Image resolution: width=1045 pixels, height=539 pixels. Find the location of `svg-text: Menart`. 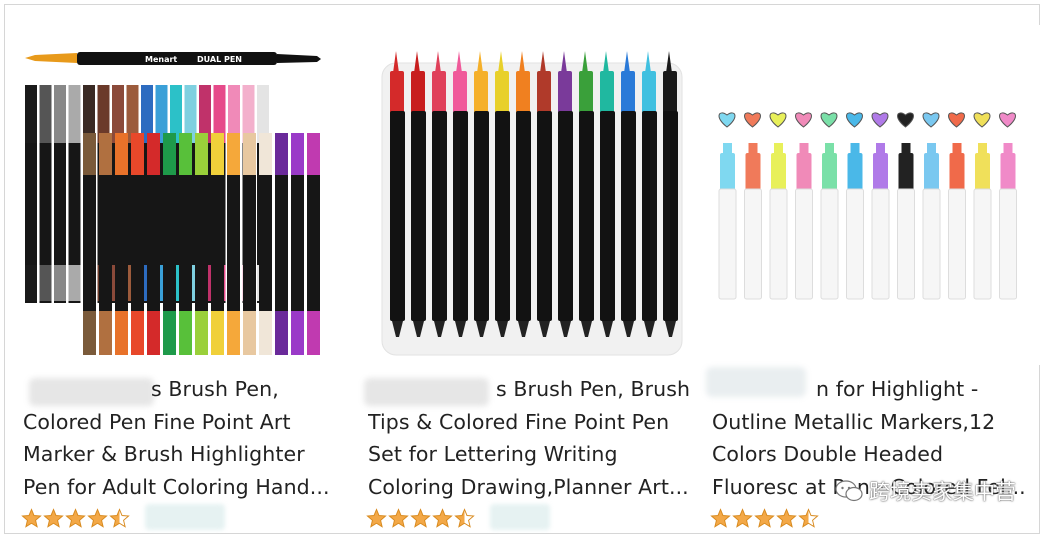

svg-text: Menart is located at coordinates (161, 59).